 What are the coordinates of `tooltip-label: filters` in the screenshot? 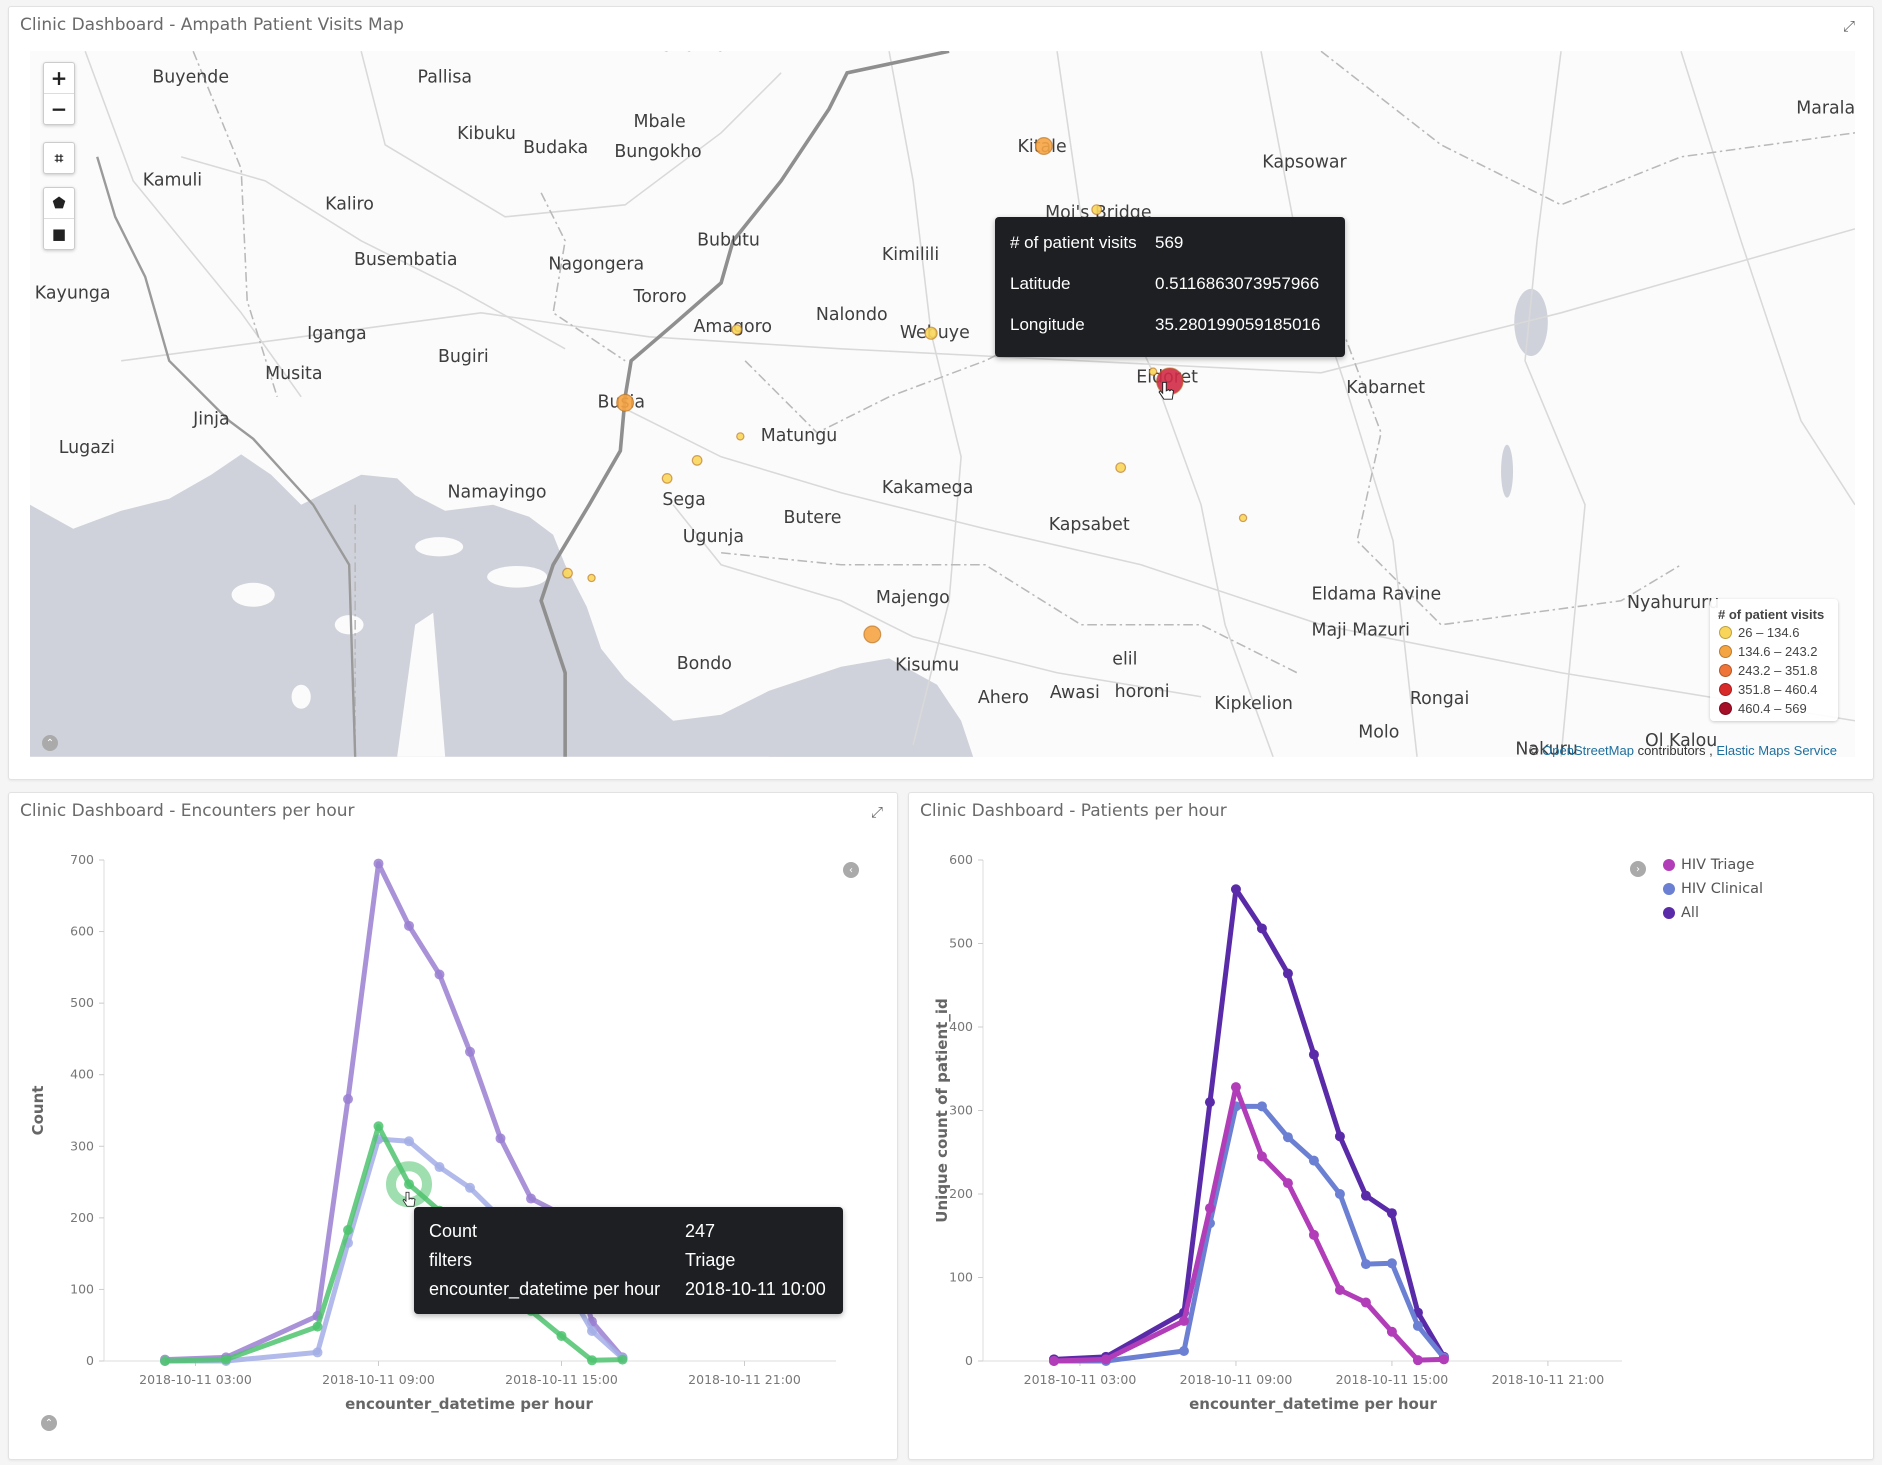 It's located at (451, 1260).